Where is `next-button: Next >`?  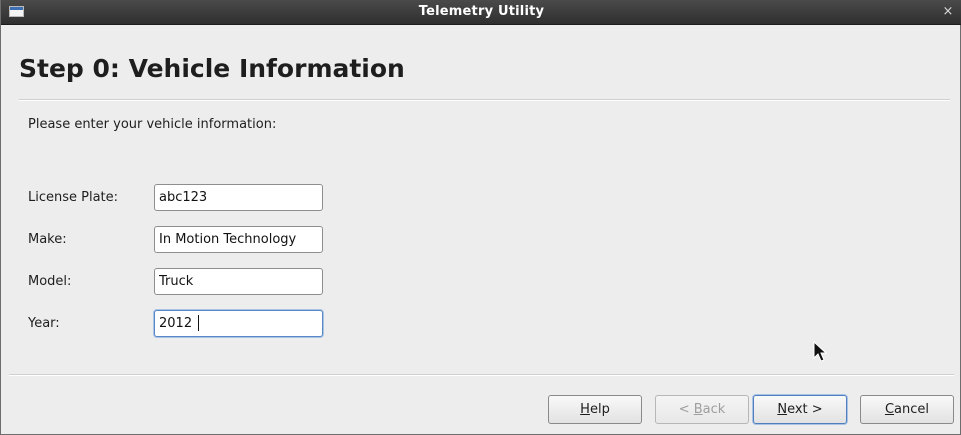
next-button: Next > is located at coordinates (800, 409).